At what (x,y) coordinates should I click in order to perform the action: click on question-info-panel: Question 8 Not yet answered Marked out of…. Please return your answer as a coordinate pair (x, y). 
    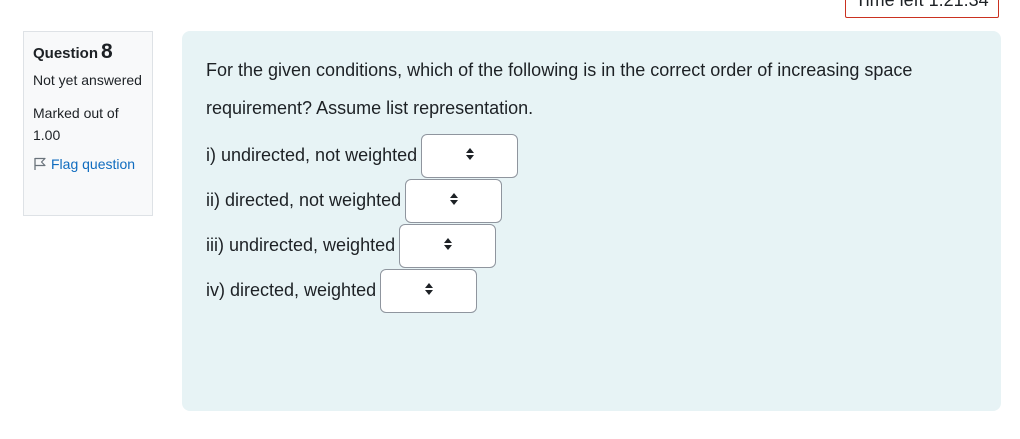
    Looking at the image, I should click on (88, 123).